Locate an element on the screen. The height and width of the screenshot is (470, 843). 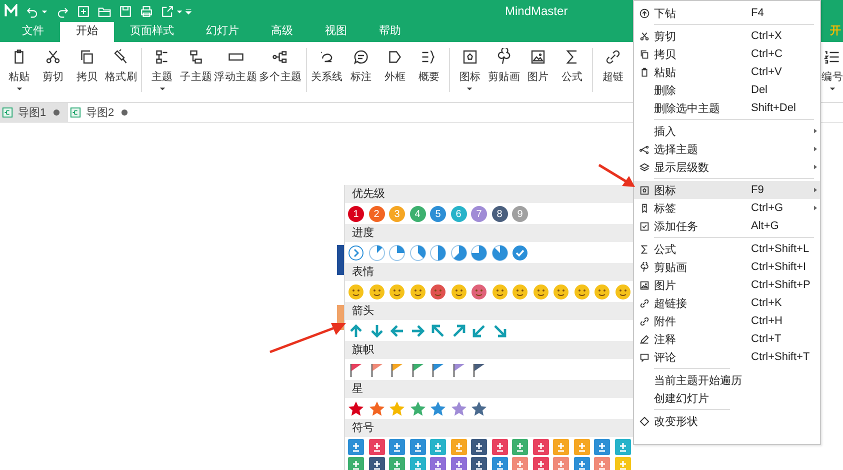
ribbon-button: 格式刷 is located at coordinates (121, 70).